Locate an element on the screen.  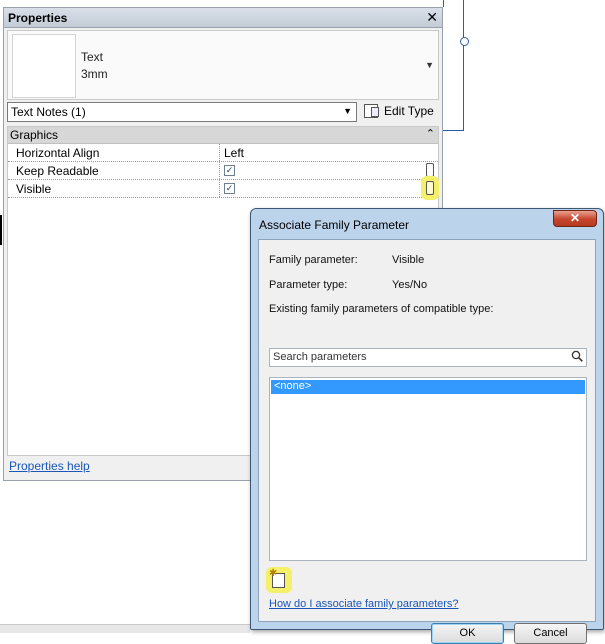
sparkle-icon: ✱ is located at coordinates (273, 573).